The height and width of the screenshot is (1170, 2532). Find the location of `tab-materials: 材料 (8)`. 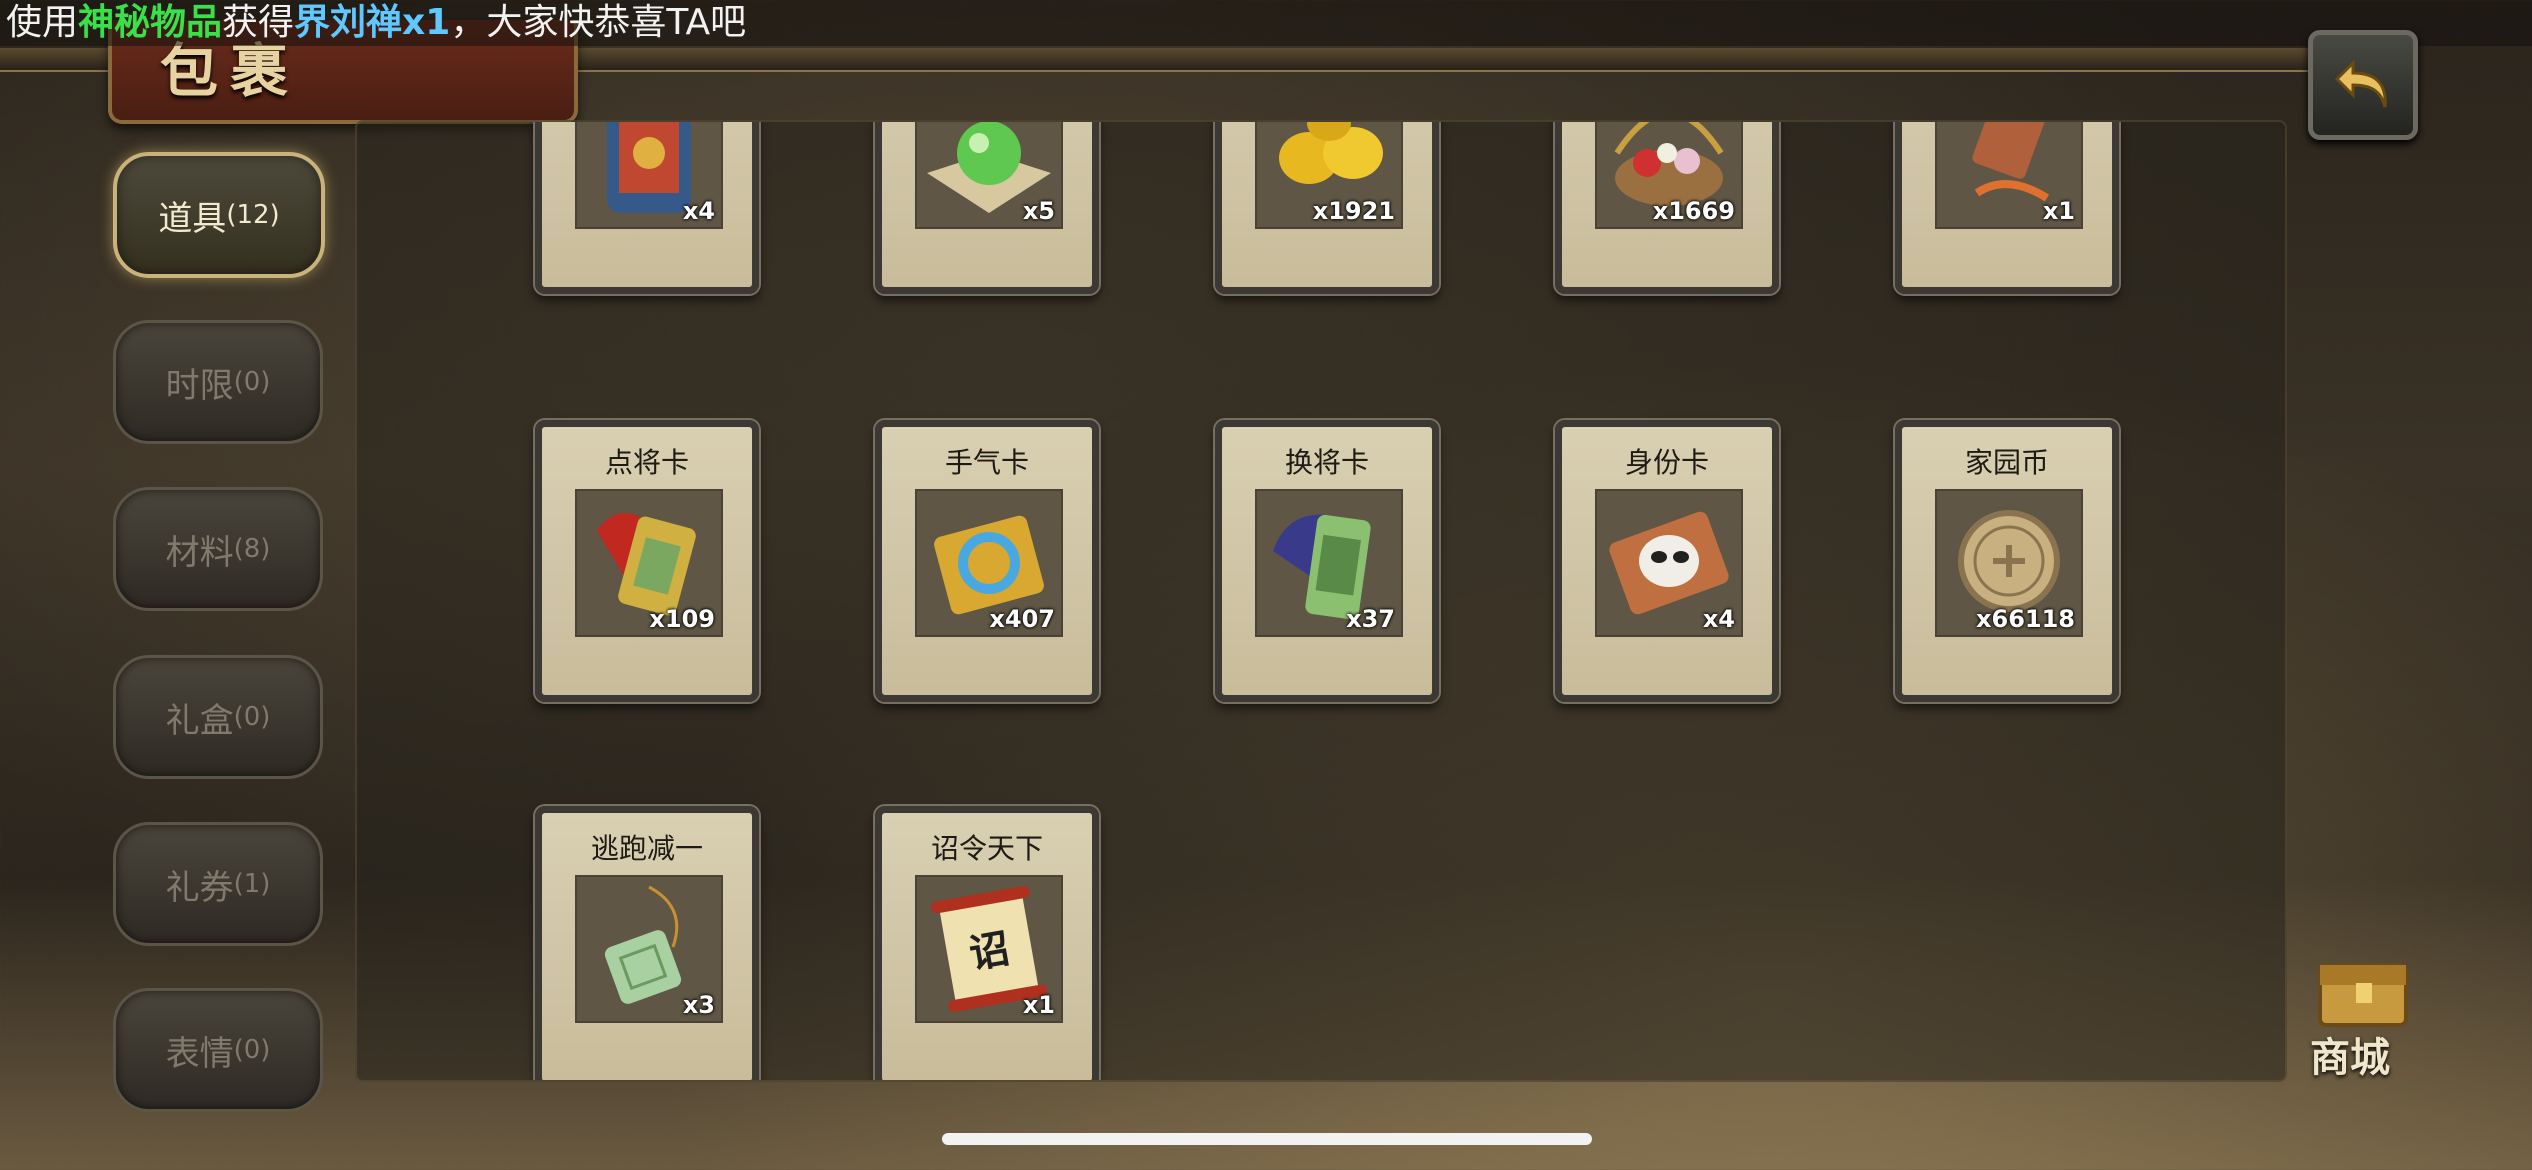

tab-materials: 材料 (8) is located at coordinates (218, 549).